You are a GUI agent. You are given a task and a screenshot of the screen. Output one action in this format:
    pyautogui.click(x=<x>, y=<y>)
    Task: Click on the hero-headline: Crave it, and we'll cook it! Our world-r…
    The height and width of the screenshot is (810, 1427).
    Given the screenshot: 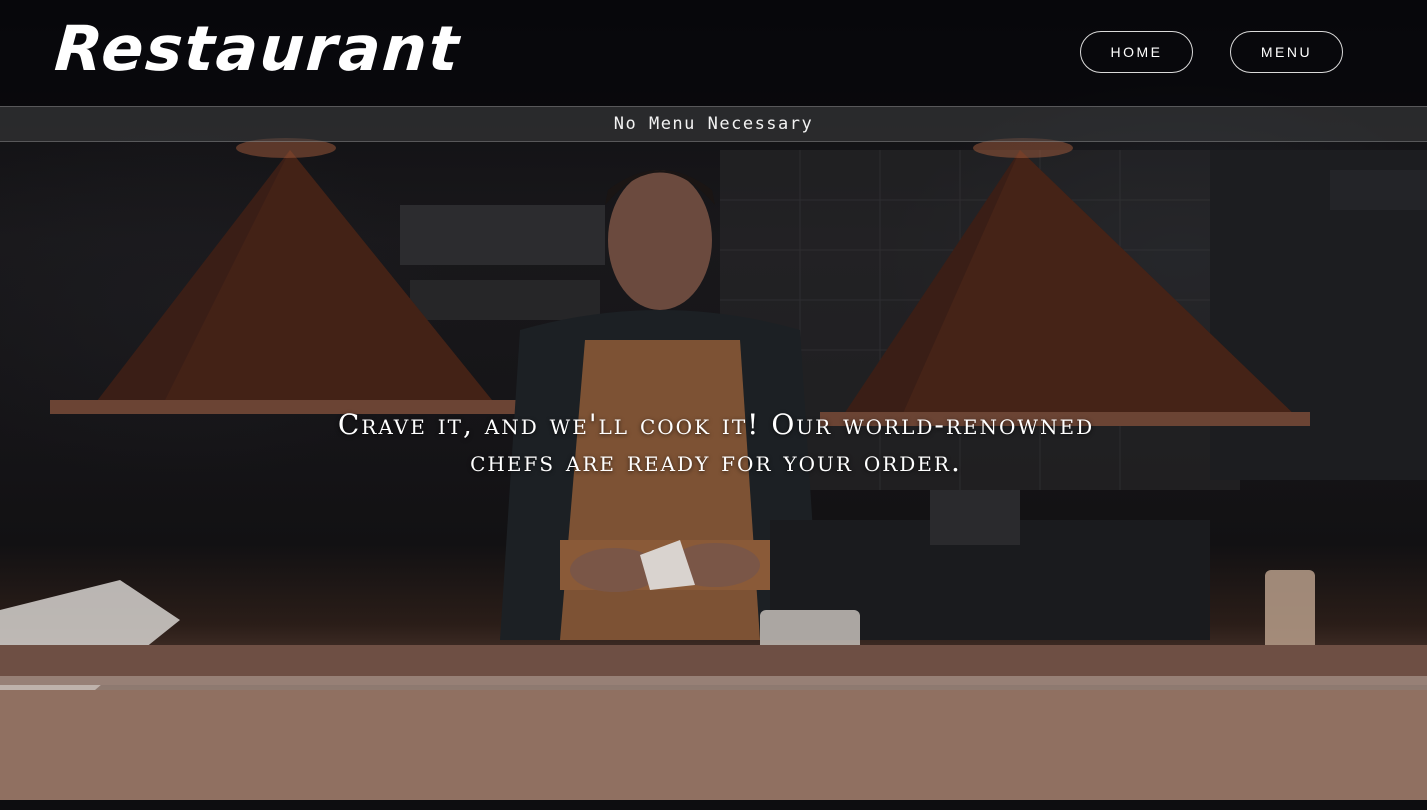 What is the action you would take?
    pyautogui.click(x=716, y=443)
    